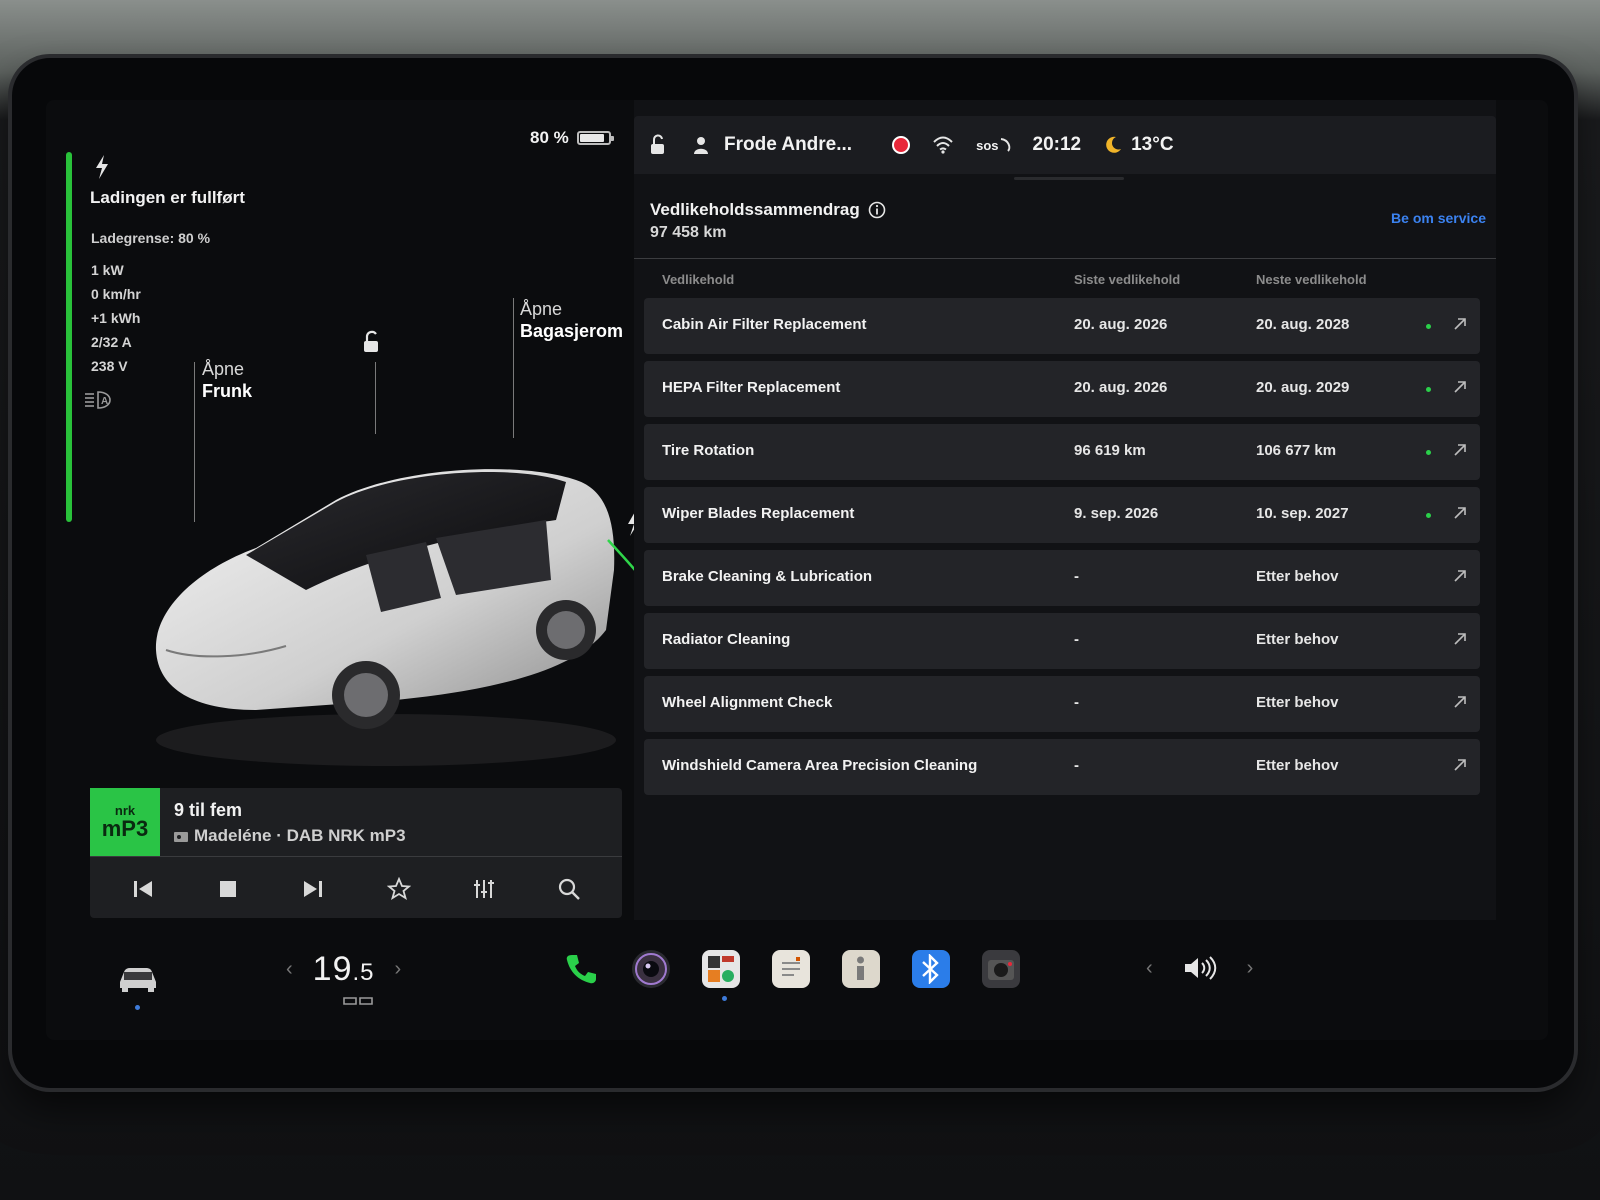  I want to click on auto-headlight-icon: A, so click(101, 400).